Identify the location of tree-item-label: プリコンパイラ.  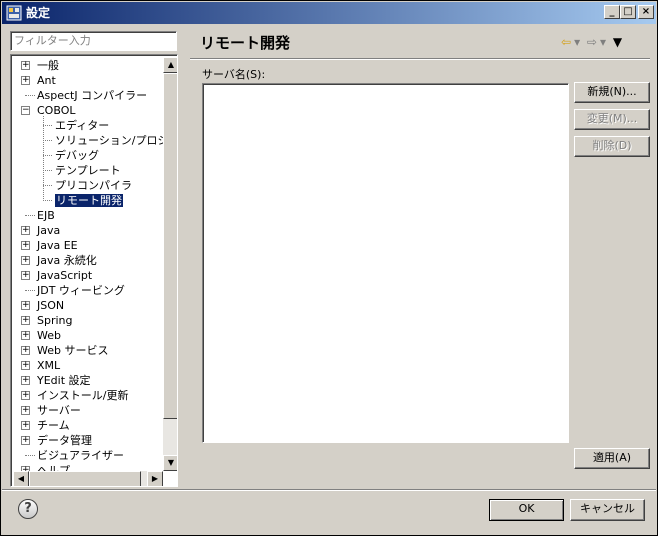
(93, 185).